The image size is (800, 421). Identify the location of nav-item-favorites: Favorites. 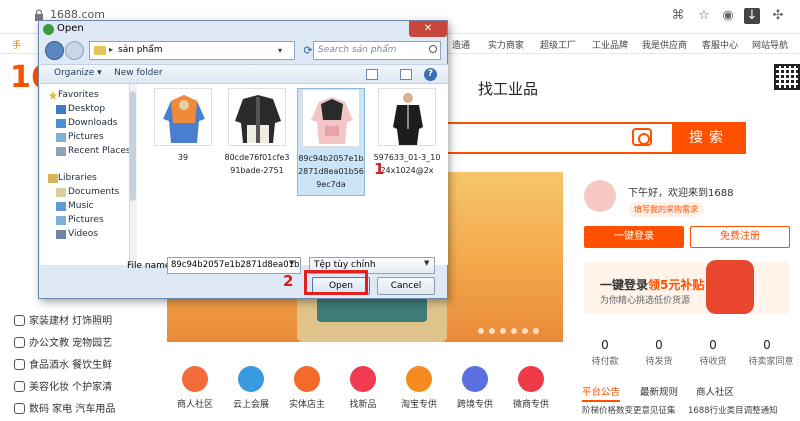
(78, 95).